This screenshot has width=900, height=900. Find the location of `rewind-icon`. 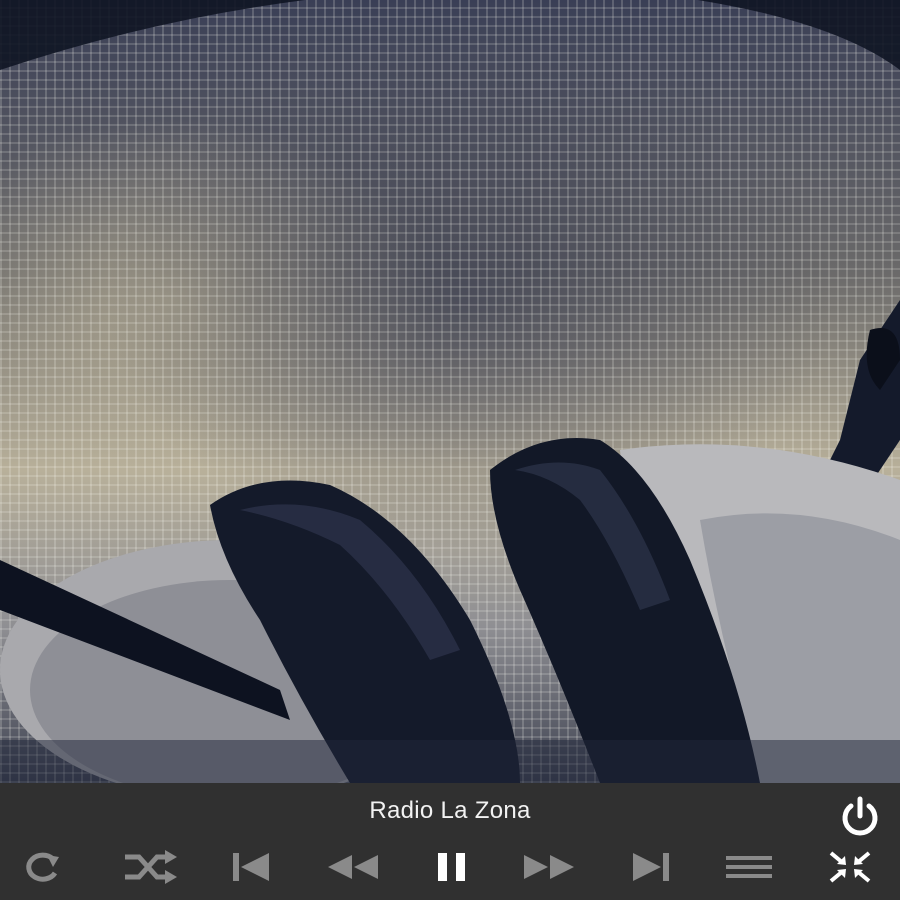

rewind-icon is located at coordinates (353, 867).